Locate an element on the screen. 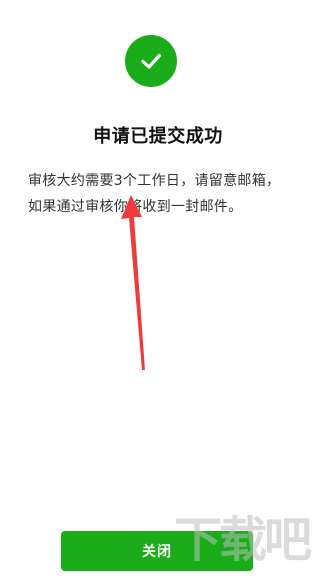  close-button: 关闭 is located at coordinates (157, 551).